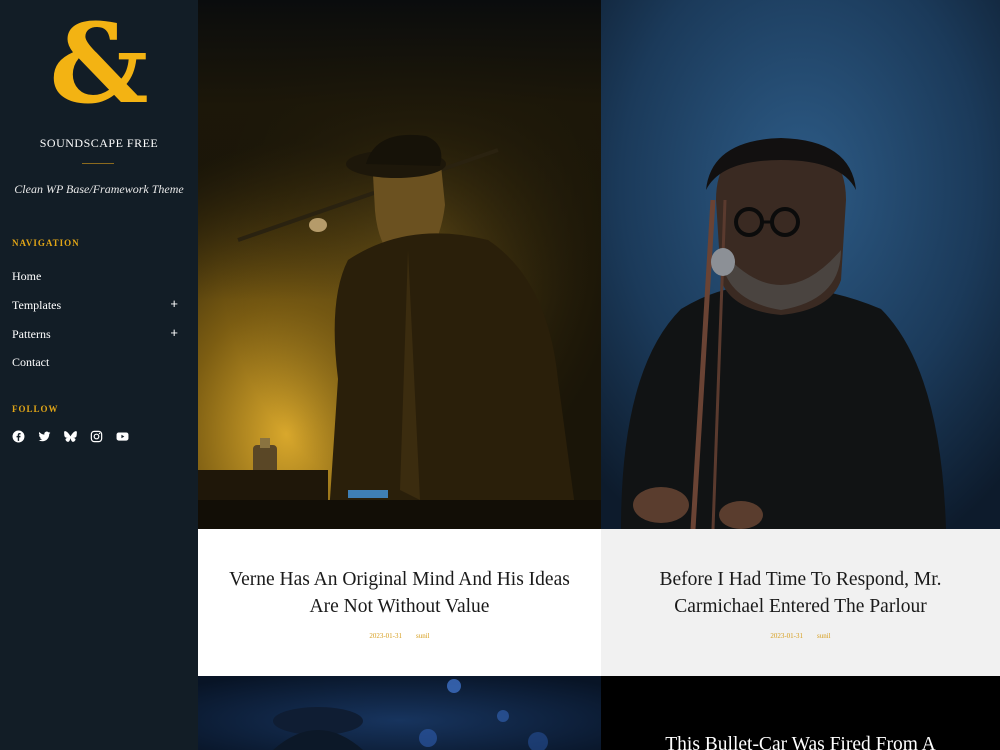 This screenshot has width=1000, height=750. I want to click on title-divider, so click(98, 163).